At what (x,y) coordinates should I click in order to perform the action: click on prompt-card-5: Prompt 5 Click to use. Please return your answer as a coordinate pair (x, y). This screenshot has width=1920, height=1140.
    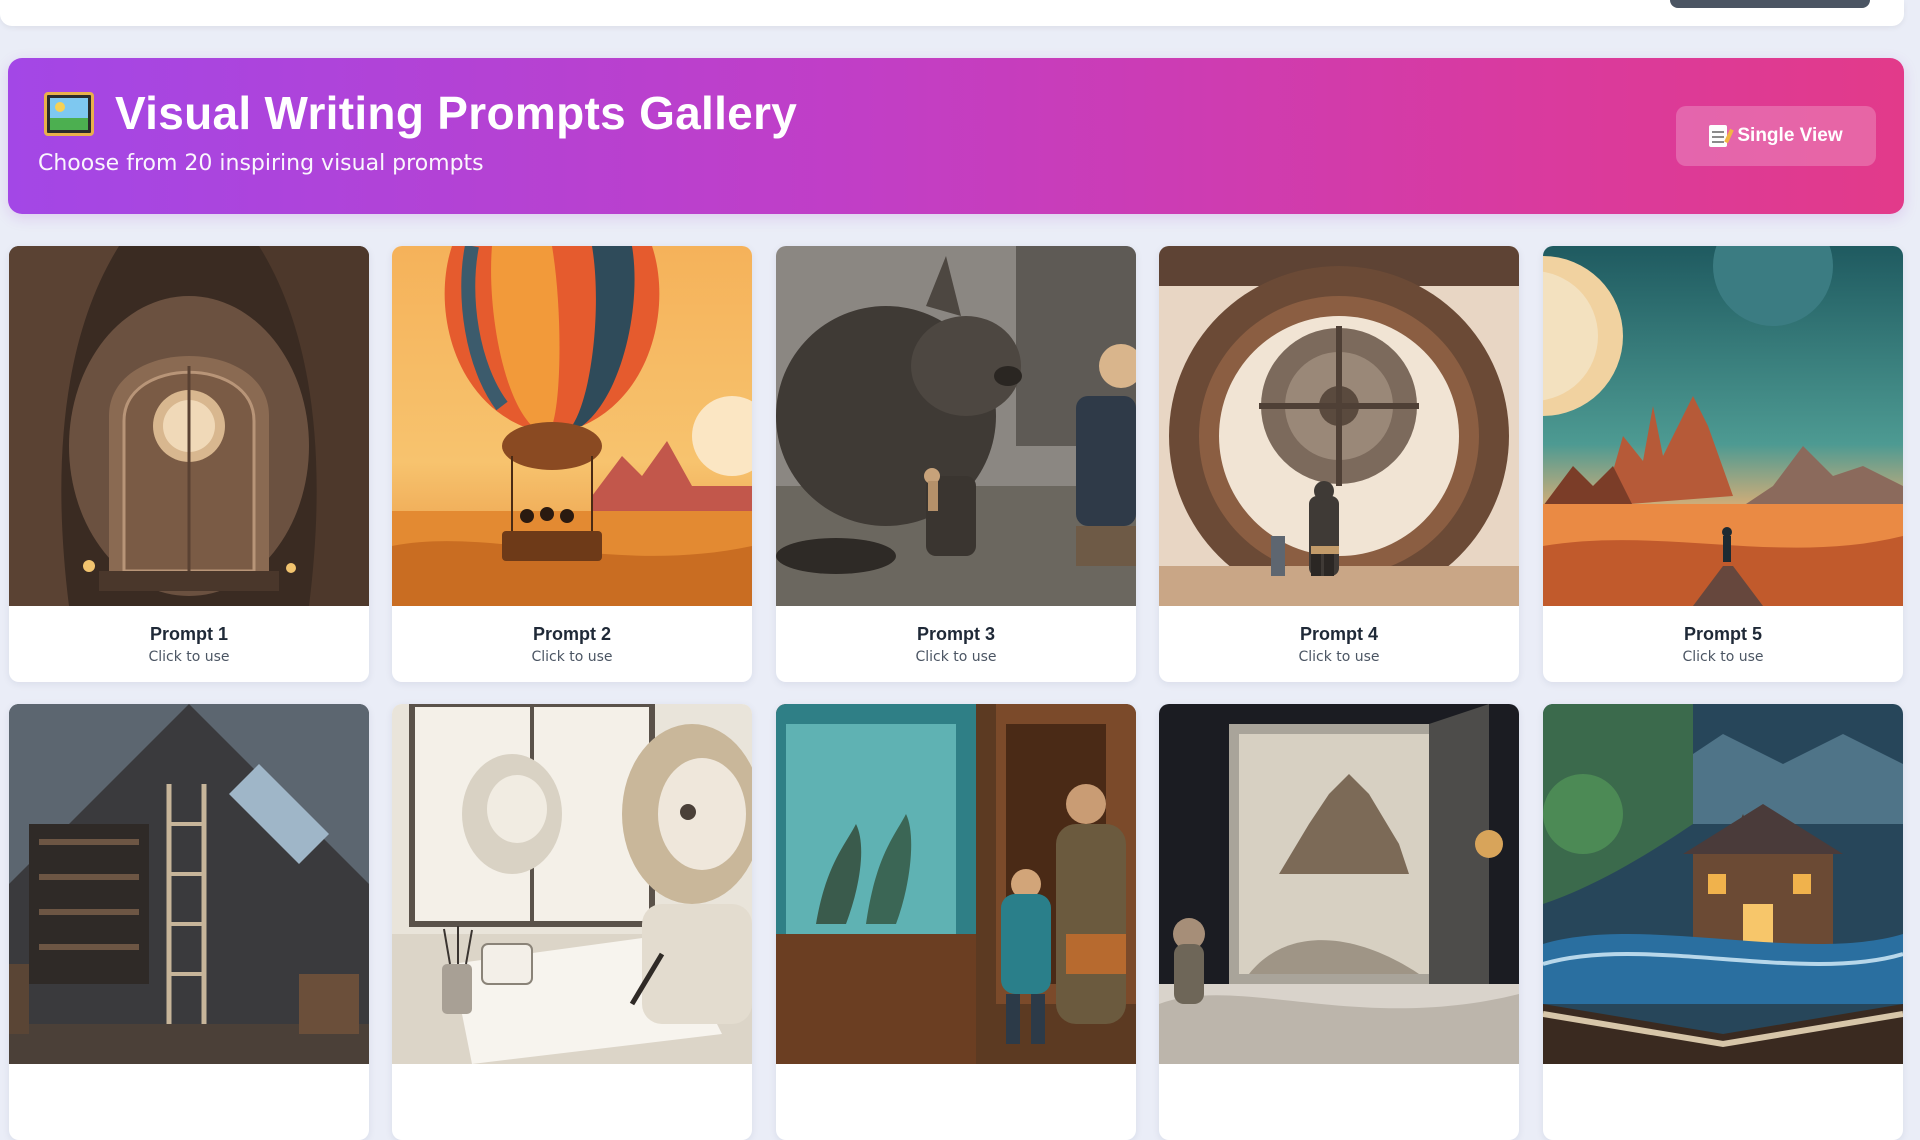
    Looking at the image, I should click on (1723, 464).